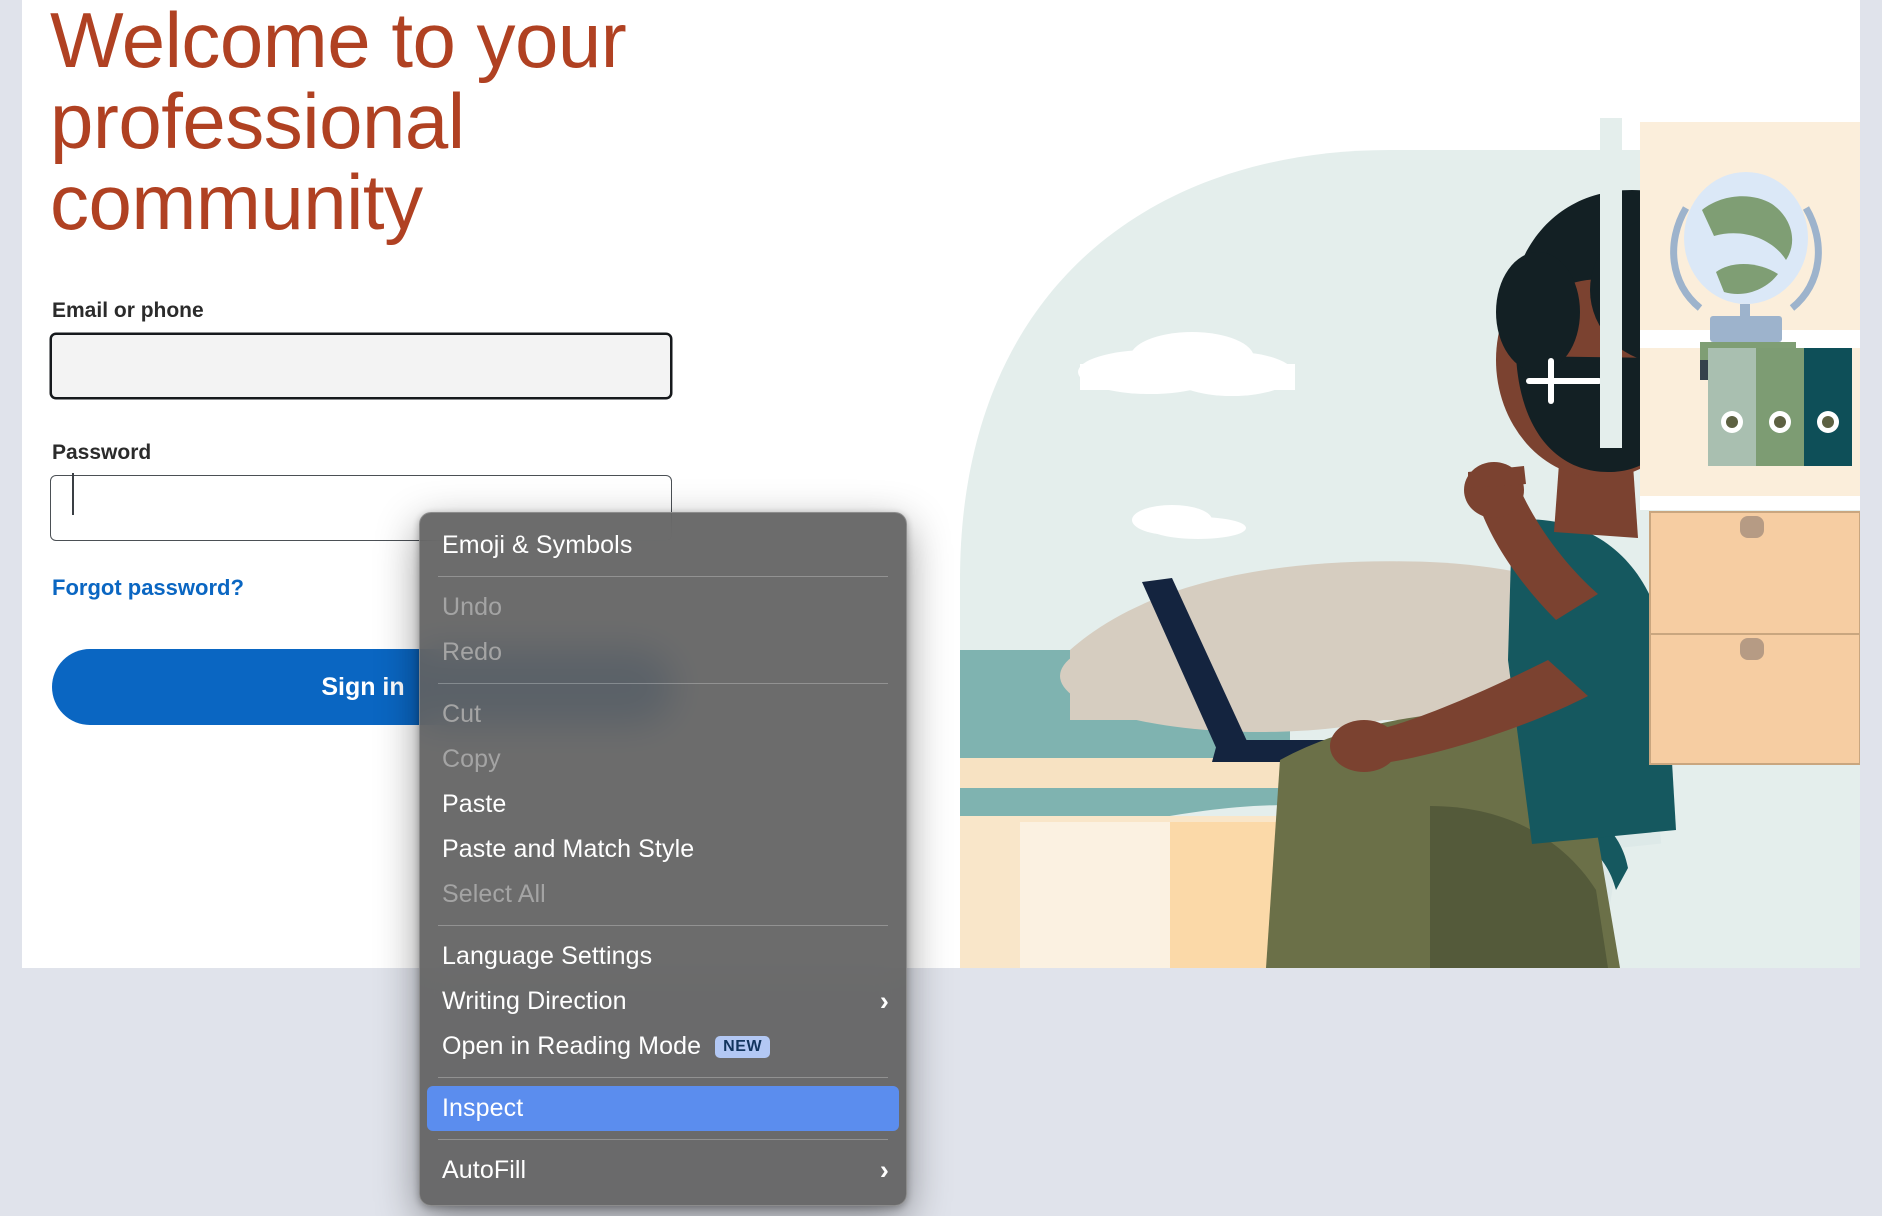 This screenshot has height=1216, width=1882. I want to click on menu-item-copy: Copy, so click(663, 759).